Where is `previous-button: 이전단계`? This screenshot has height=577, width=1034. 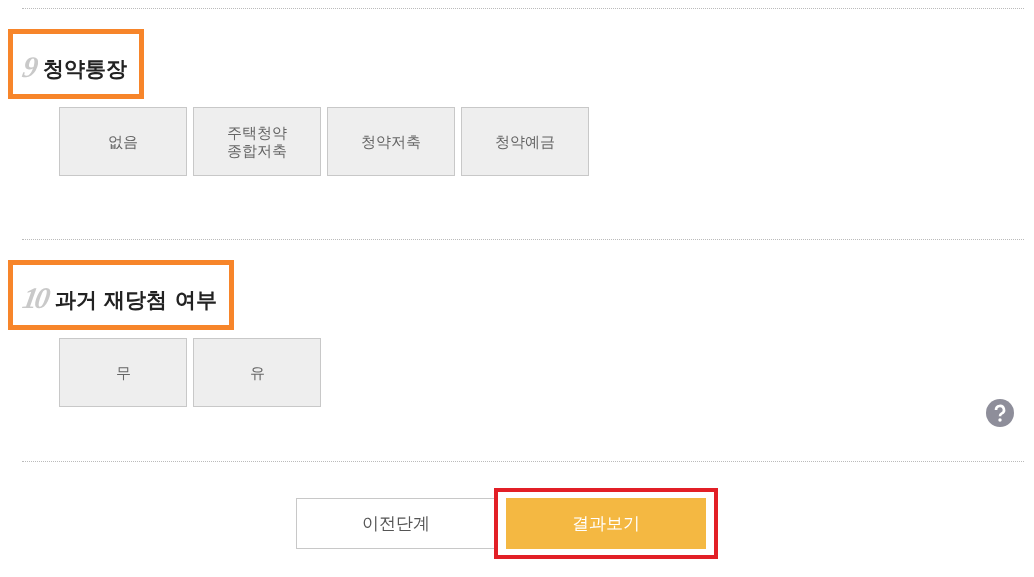
previous-button: 이전단계 is located at coordinates (396, 523).